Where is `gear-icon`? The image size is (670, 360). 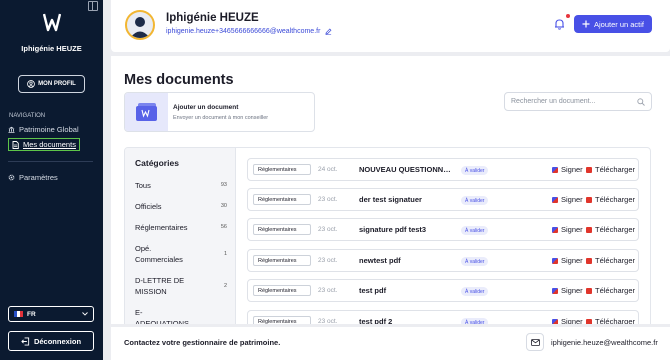 gear-icon is located at coordinates (11, 177).